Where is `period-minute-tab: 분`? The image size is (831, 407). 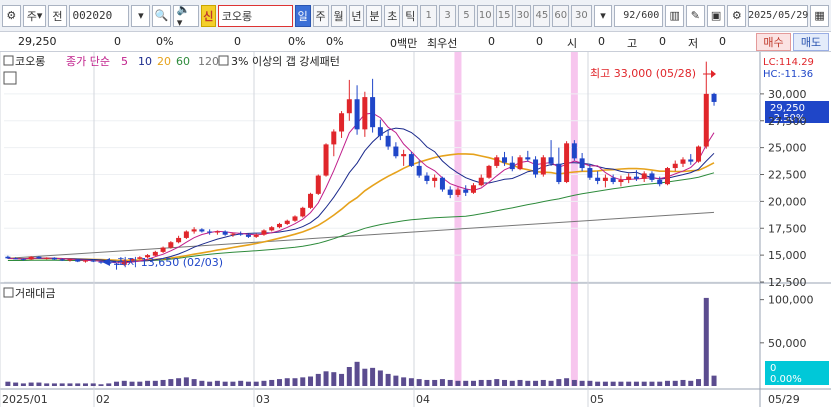 period-minute-tab: 분 is located at coordinates (374, 15).